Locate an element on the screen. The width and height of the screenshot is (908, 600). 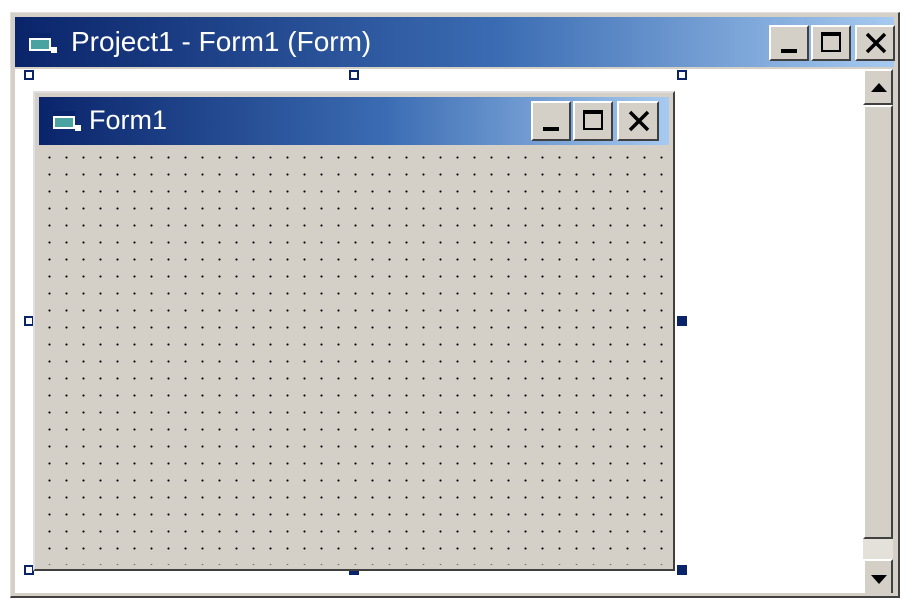
resize-handle-bottom-right is located at coordinates (682, 570).